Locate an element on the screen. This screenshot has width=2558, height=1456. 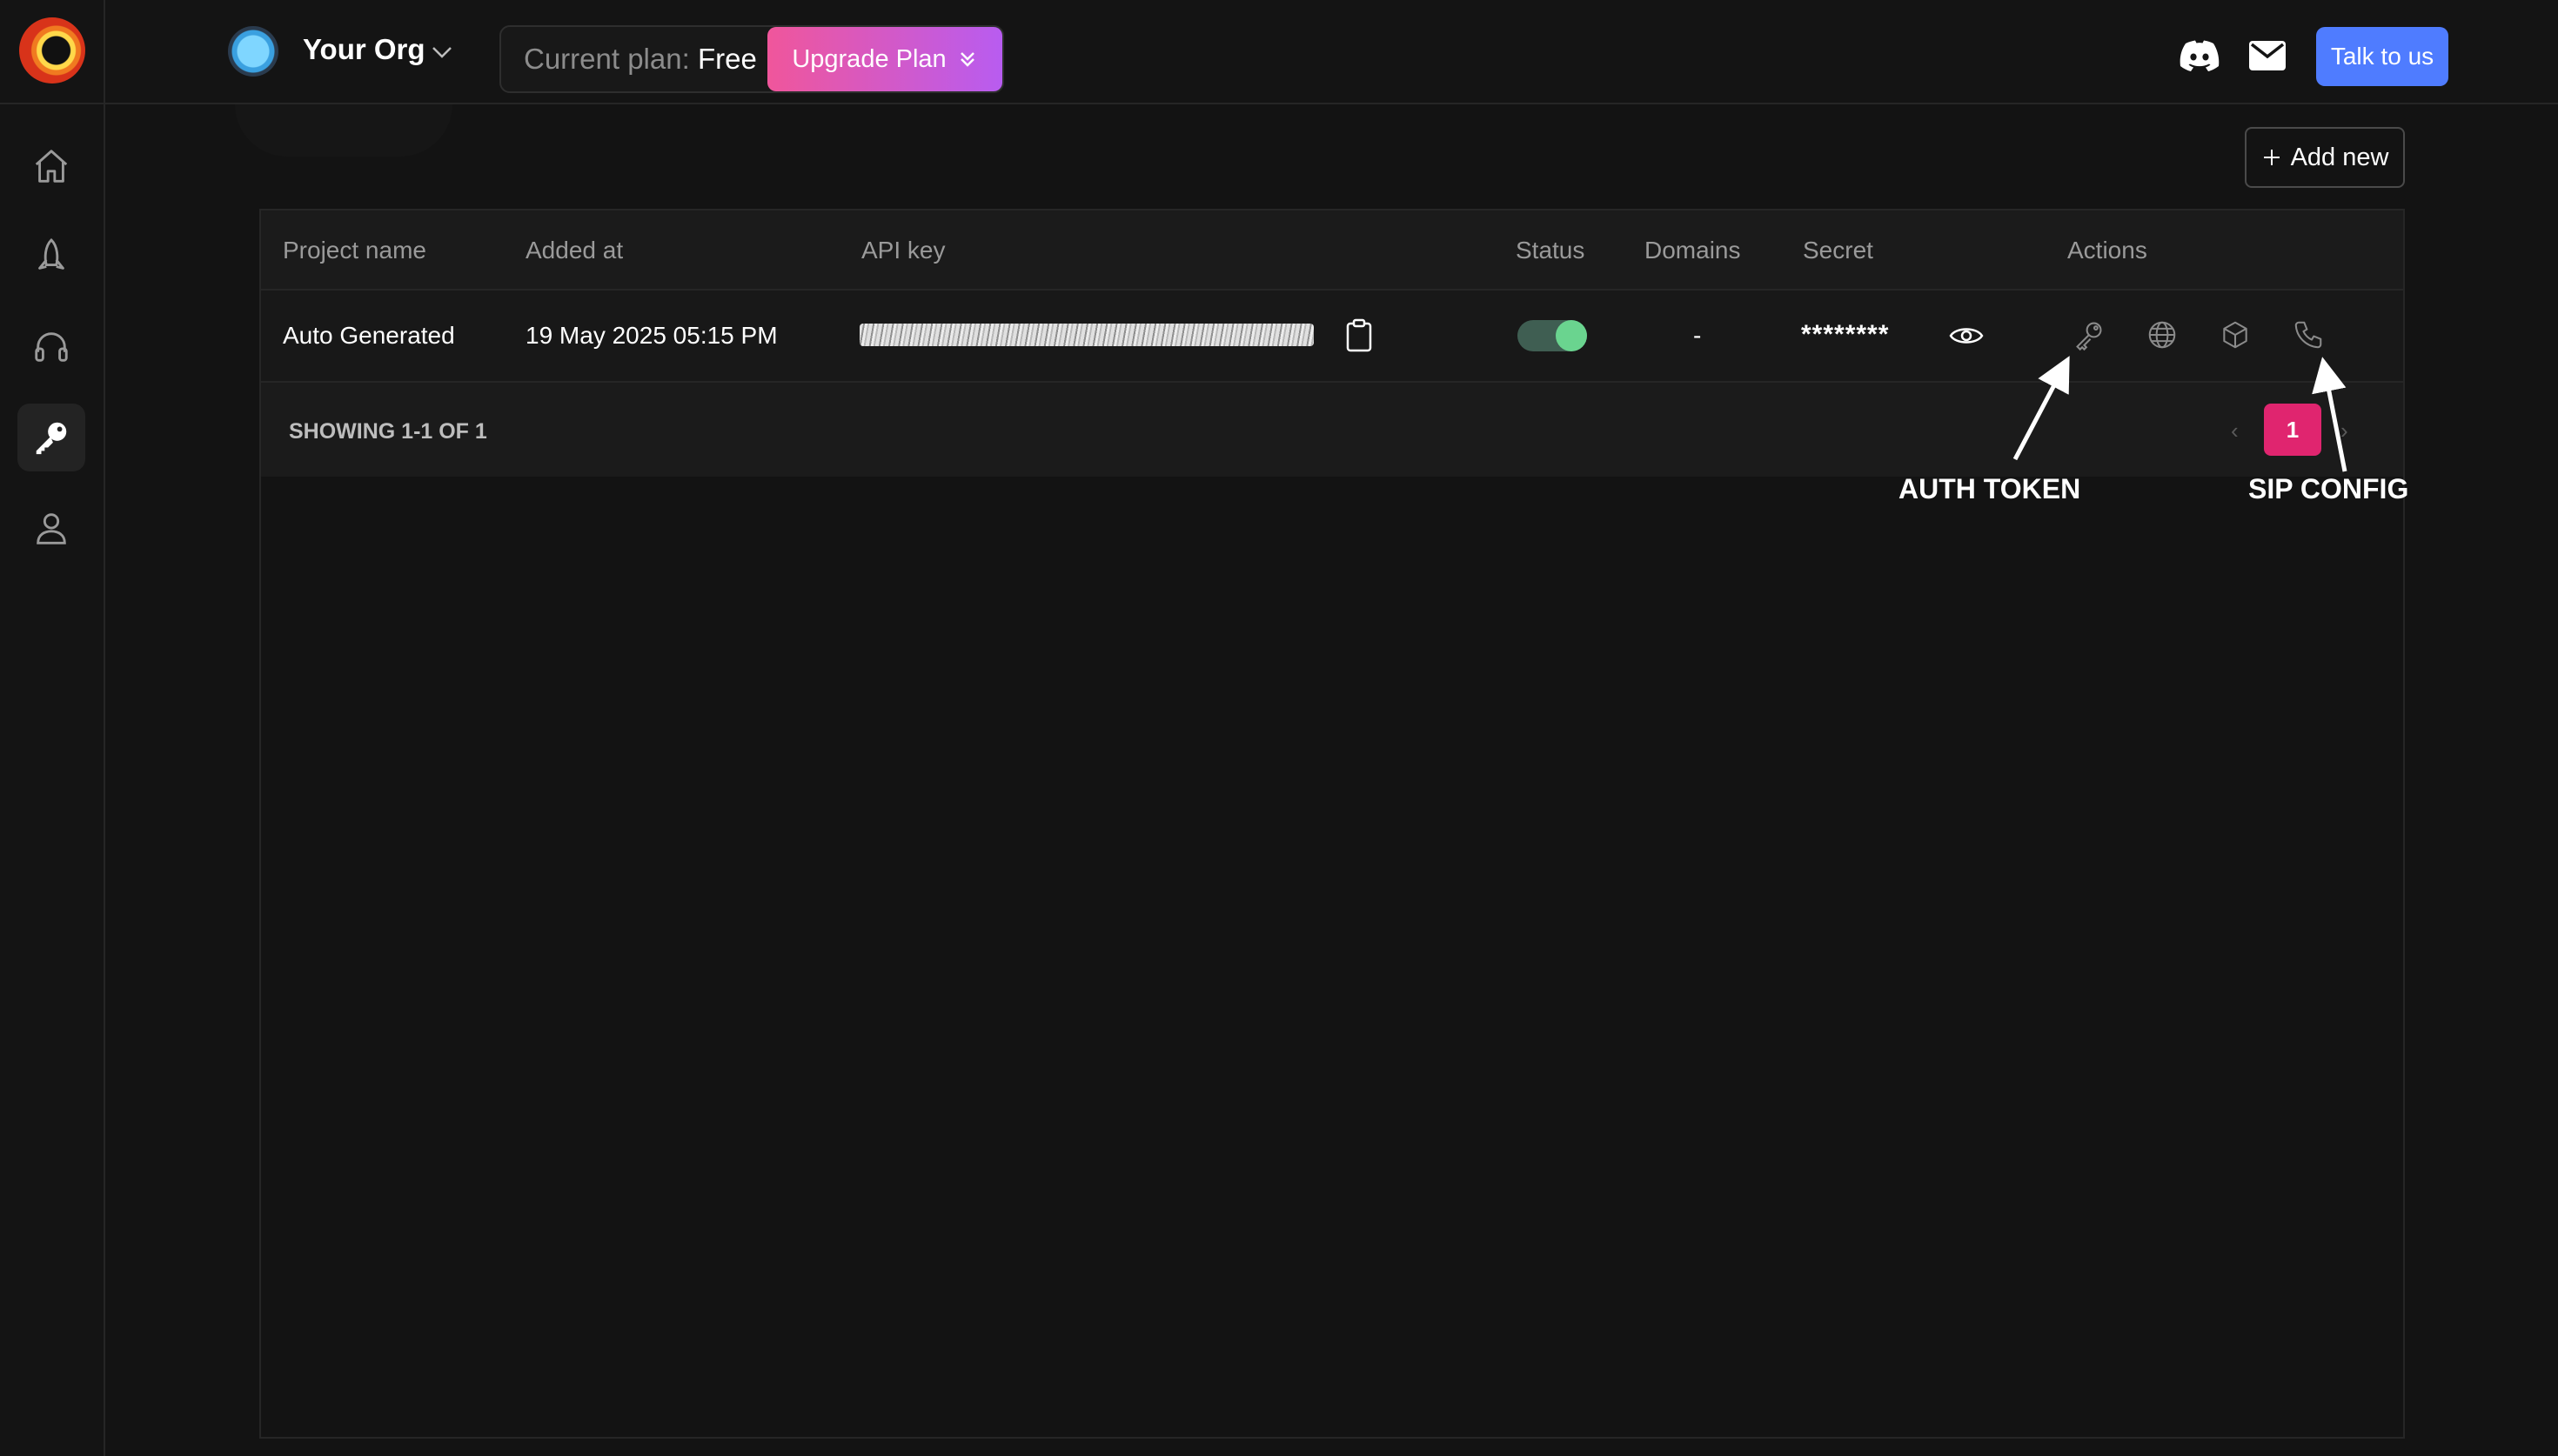
sidebar-item-home is located at coordinates (51, 166).